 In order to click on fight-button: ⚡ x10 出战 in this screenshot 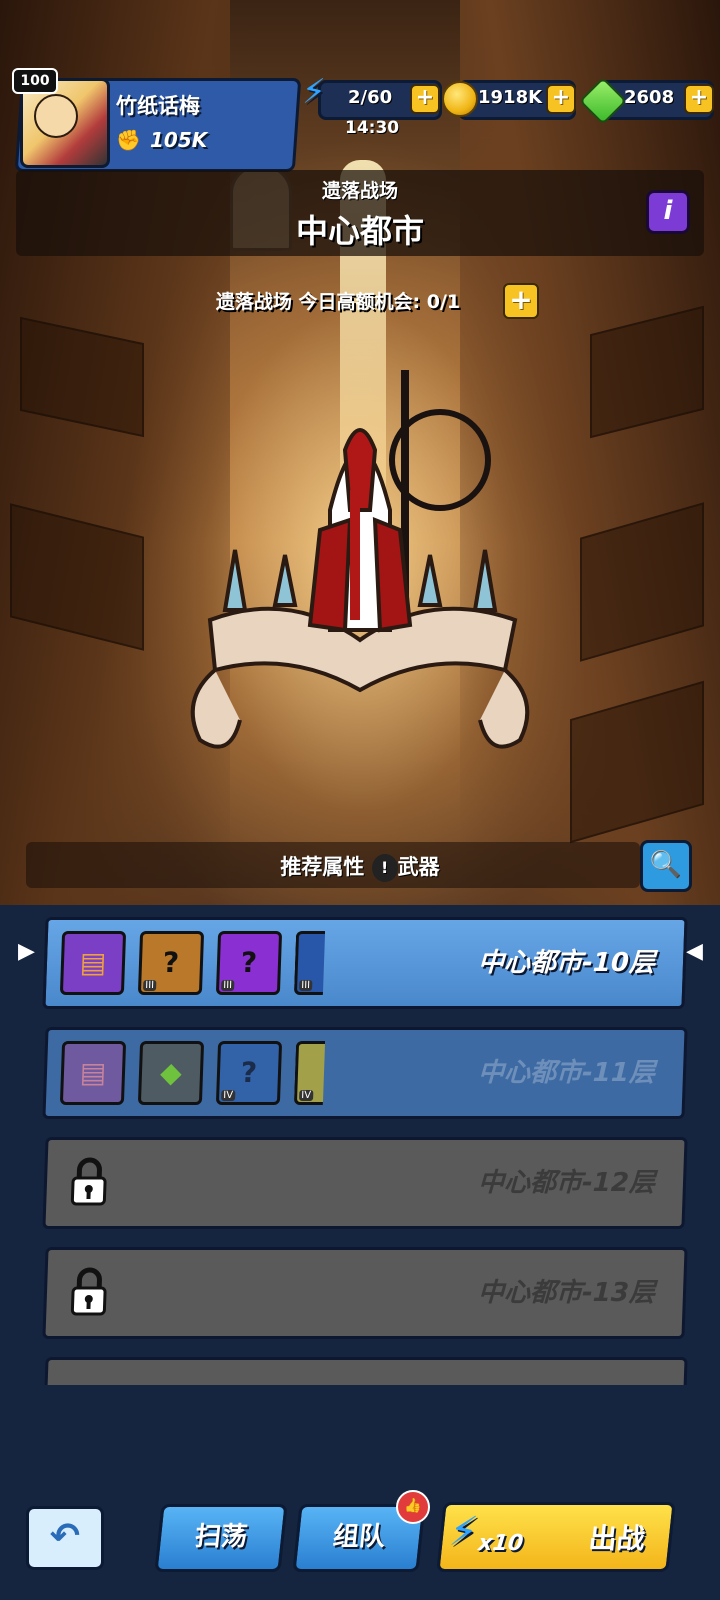, I will do `click(556, 1537)`.